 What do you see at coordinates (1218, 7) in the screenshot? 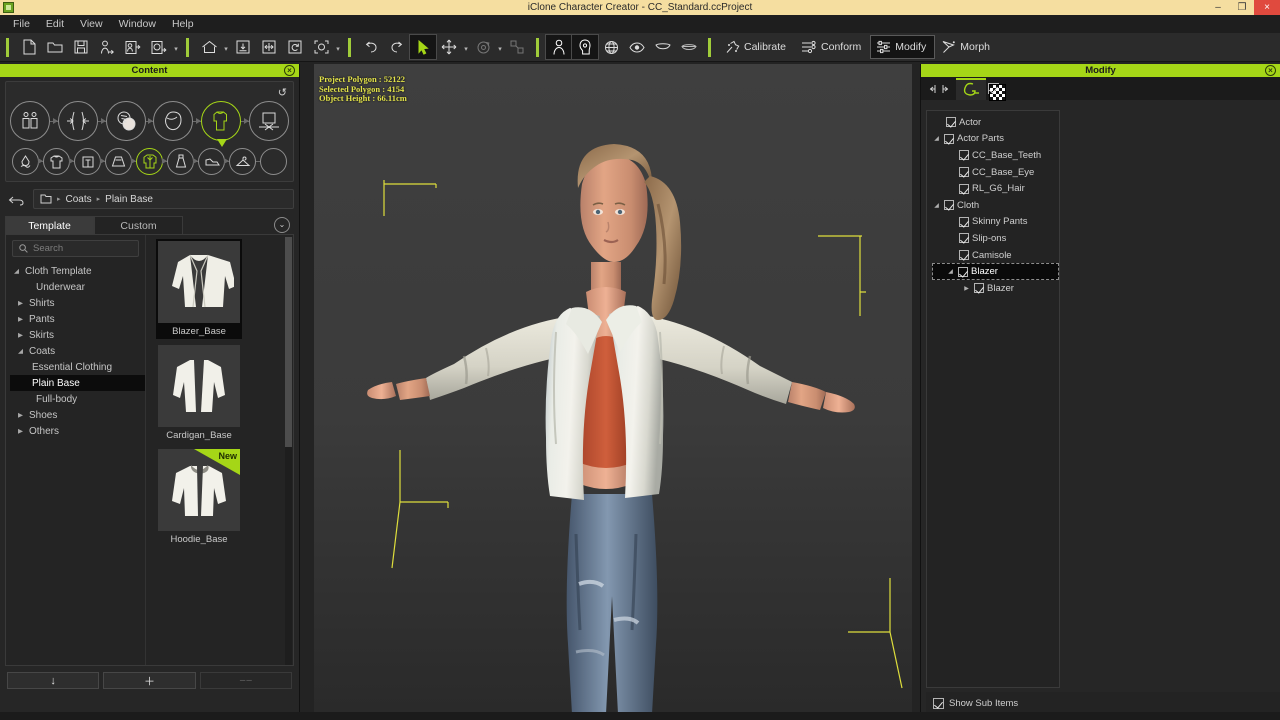
I see `minimize-button: –` at bounding box center [1218, 7].